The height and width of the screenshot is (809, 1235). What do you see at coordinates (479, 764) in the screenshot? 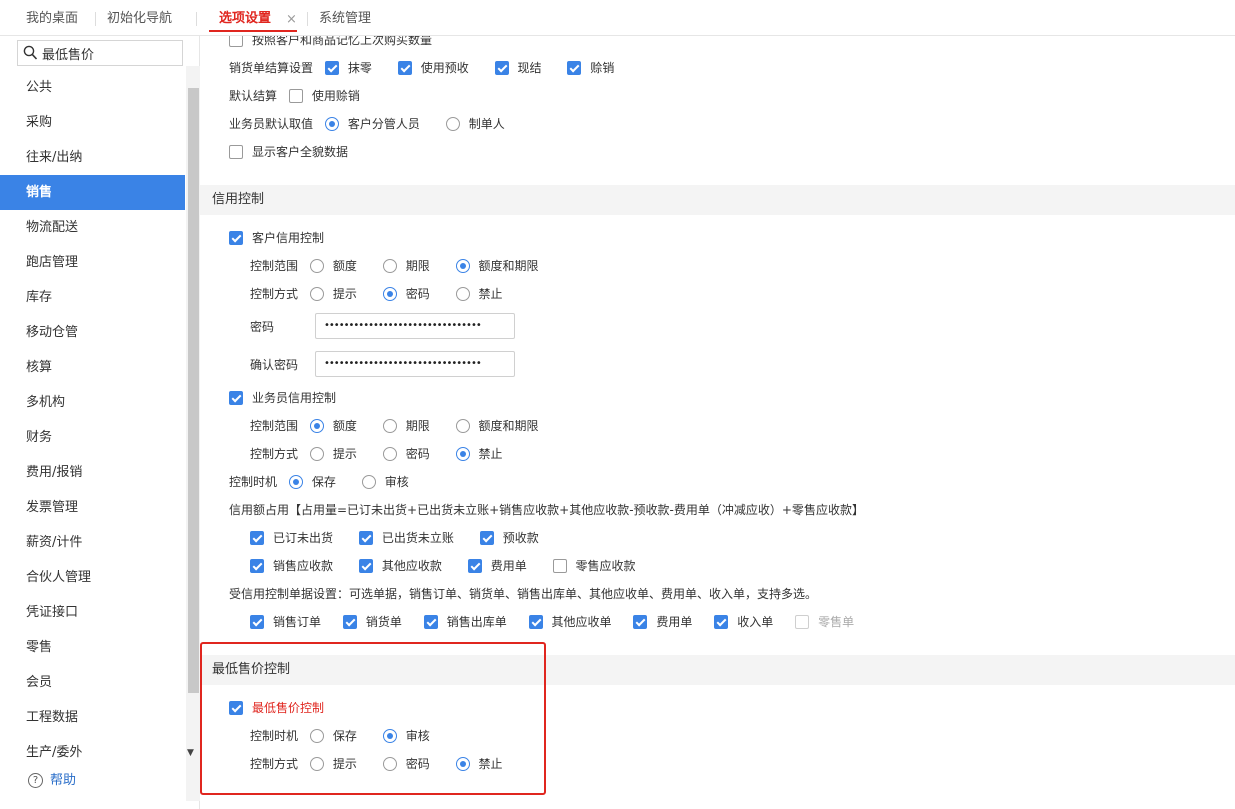
I see `min-method-option-forbid: 禁止` at bounding box center [479, 764].